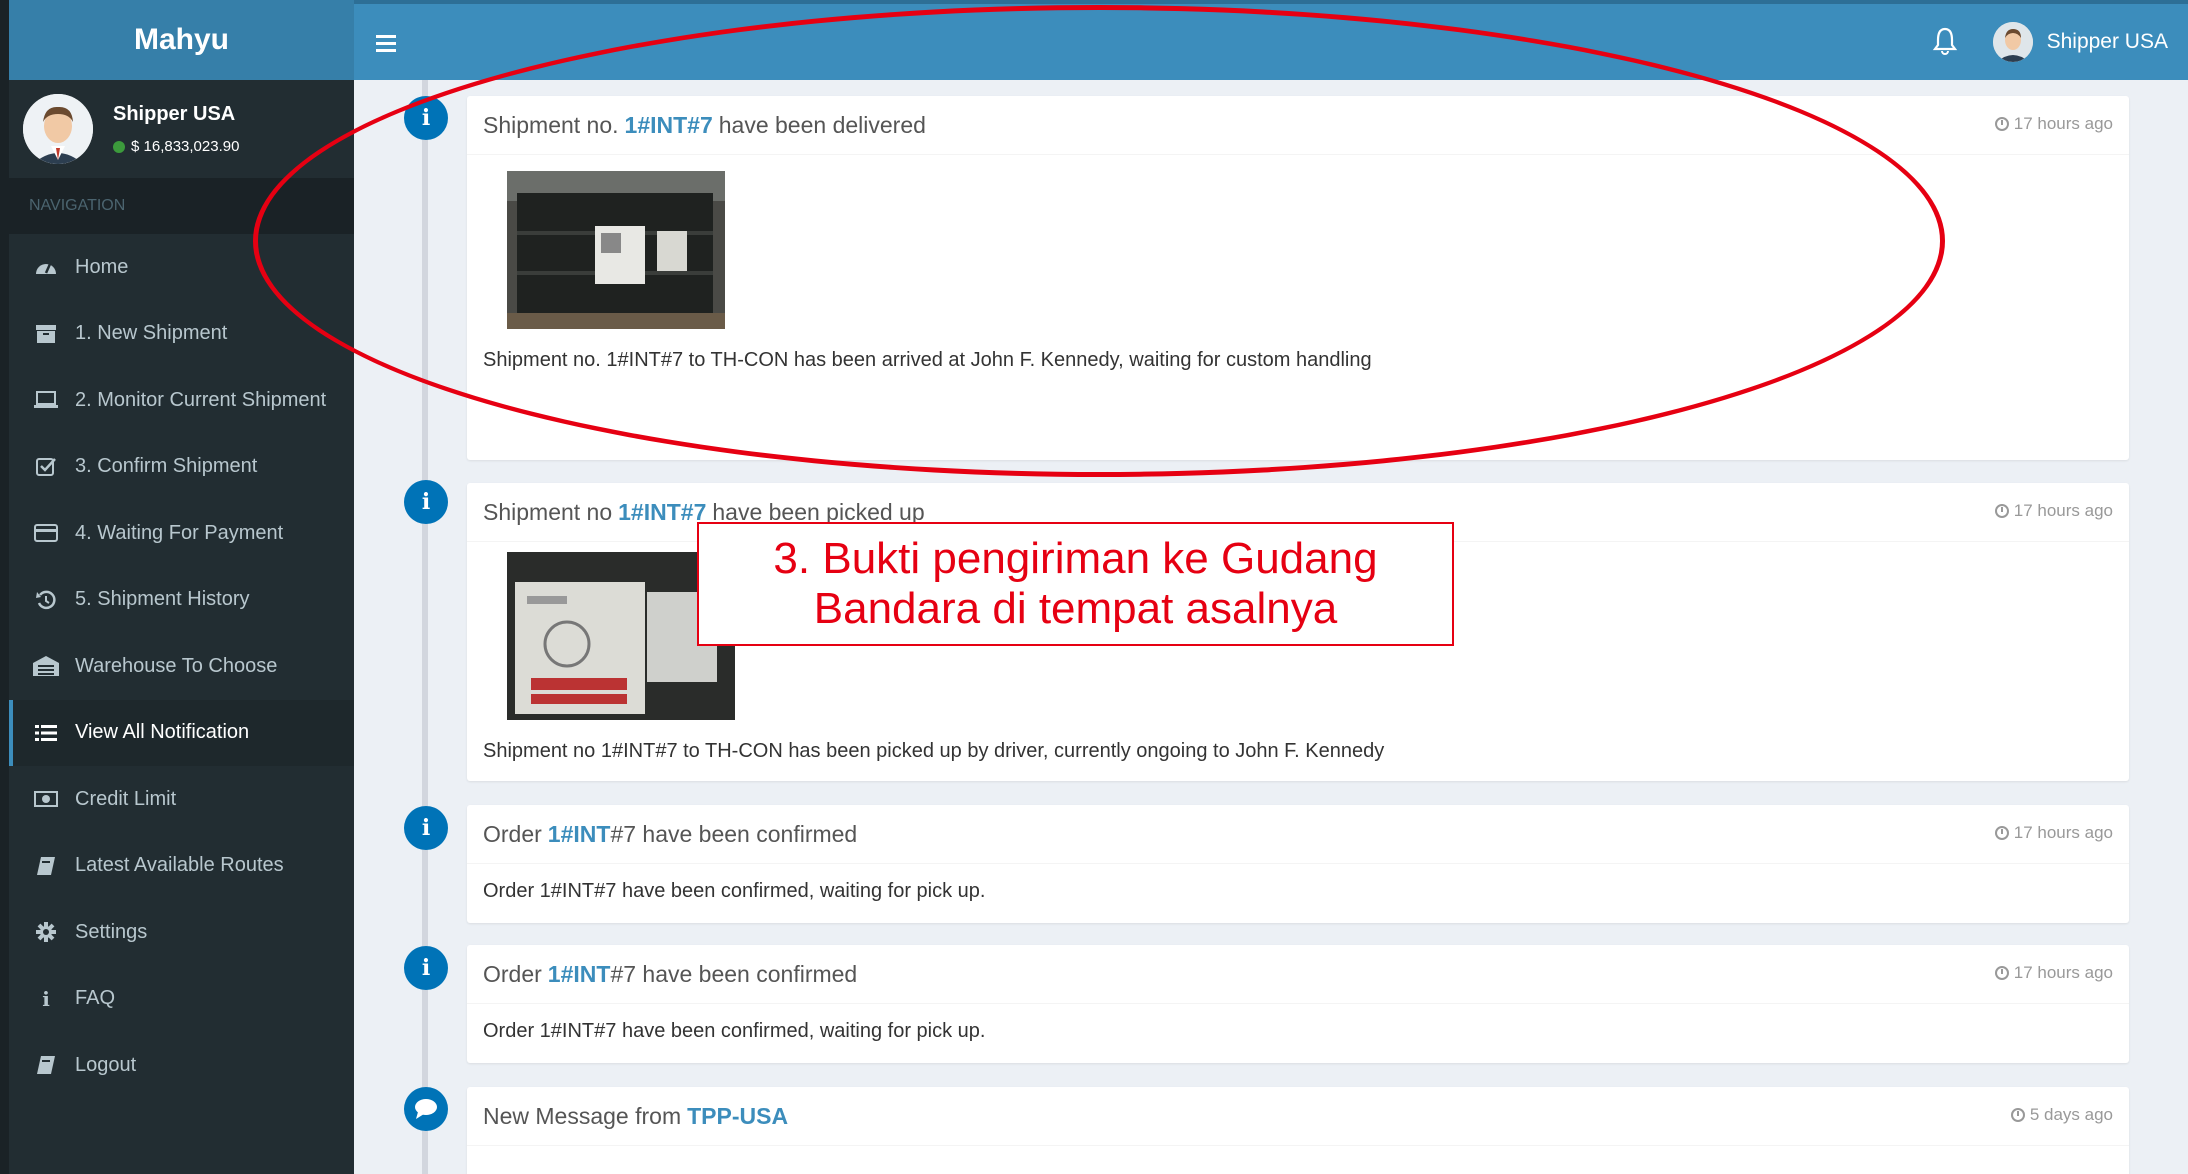  I want to click on nav-item-new-shipment: 1. New Shipment, so click(181, 334).